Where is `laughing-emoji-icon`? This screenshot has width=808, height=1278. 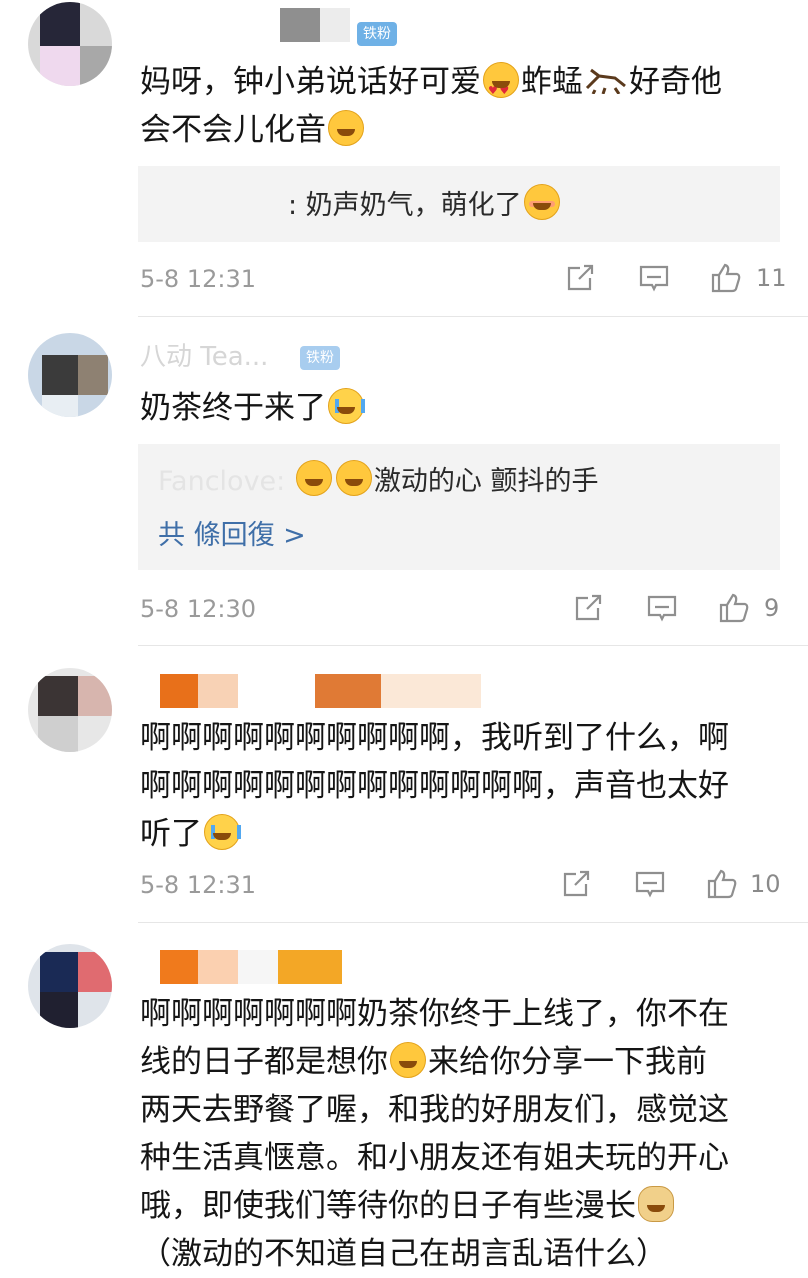
laughing-emoji-icon is located at coordinates (346, 128).